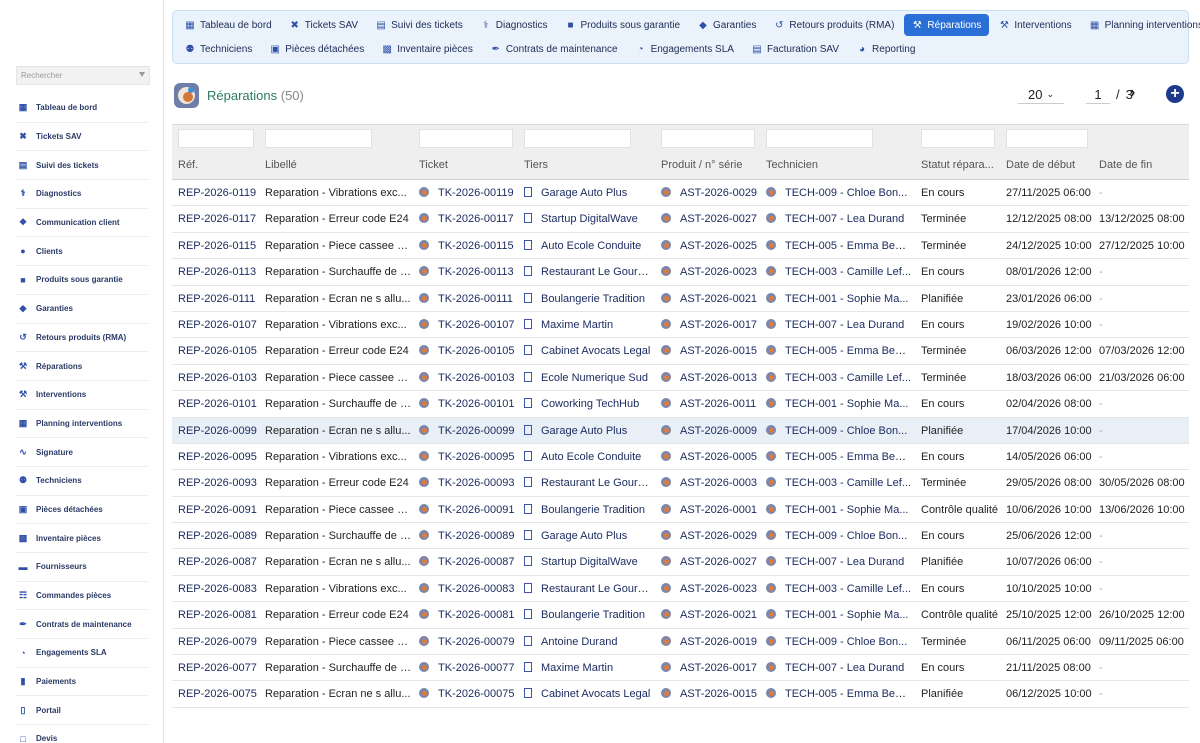  What do you see at coordinates (219, 404) in the screenshot?
I see `table-cell: REP-2026-0101` at bounding box center [219, 404].